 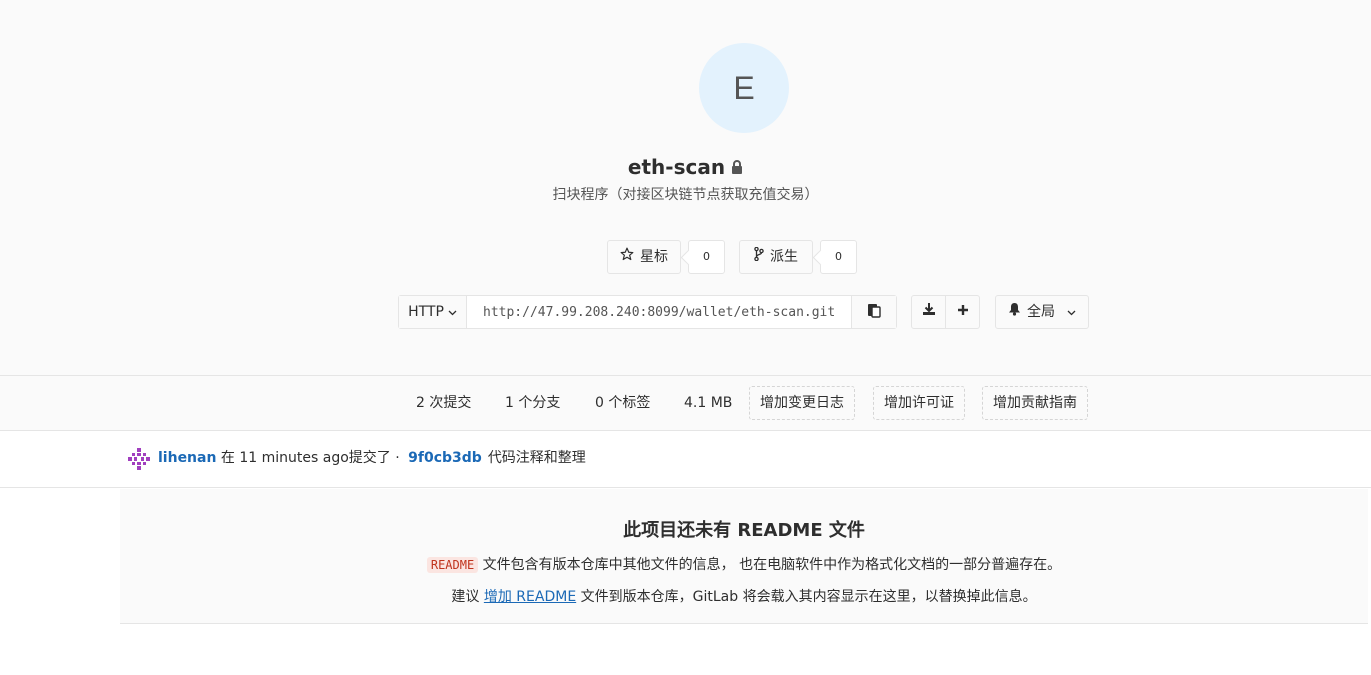 I want to click on project-avatar: E, so click(x=744, y=88).